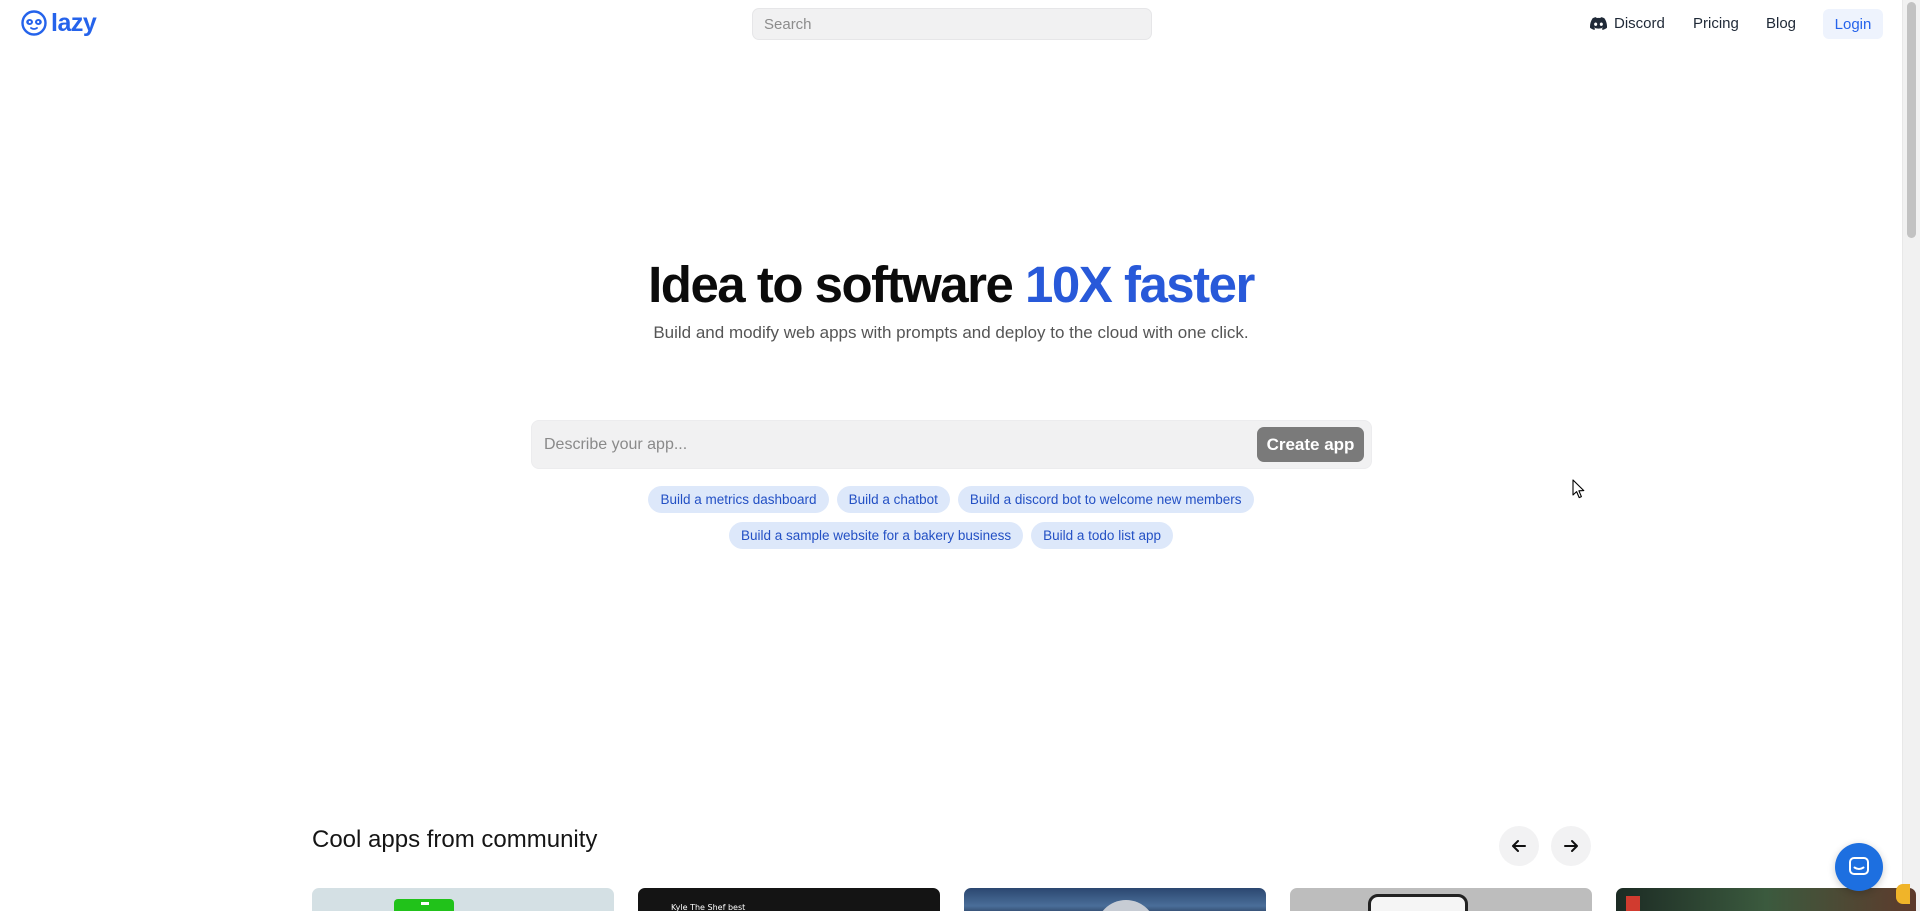 The image size is (1920, 911). Describe the element at coordinates (34, 23) in the screenshot. I see `sloth-logo-icon` at that location.